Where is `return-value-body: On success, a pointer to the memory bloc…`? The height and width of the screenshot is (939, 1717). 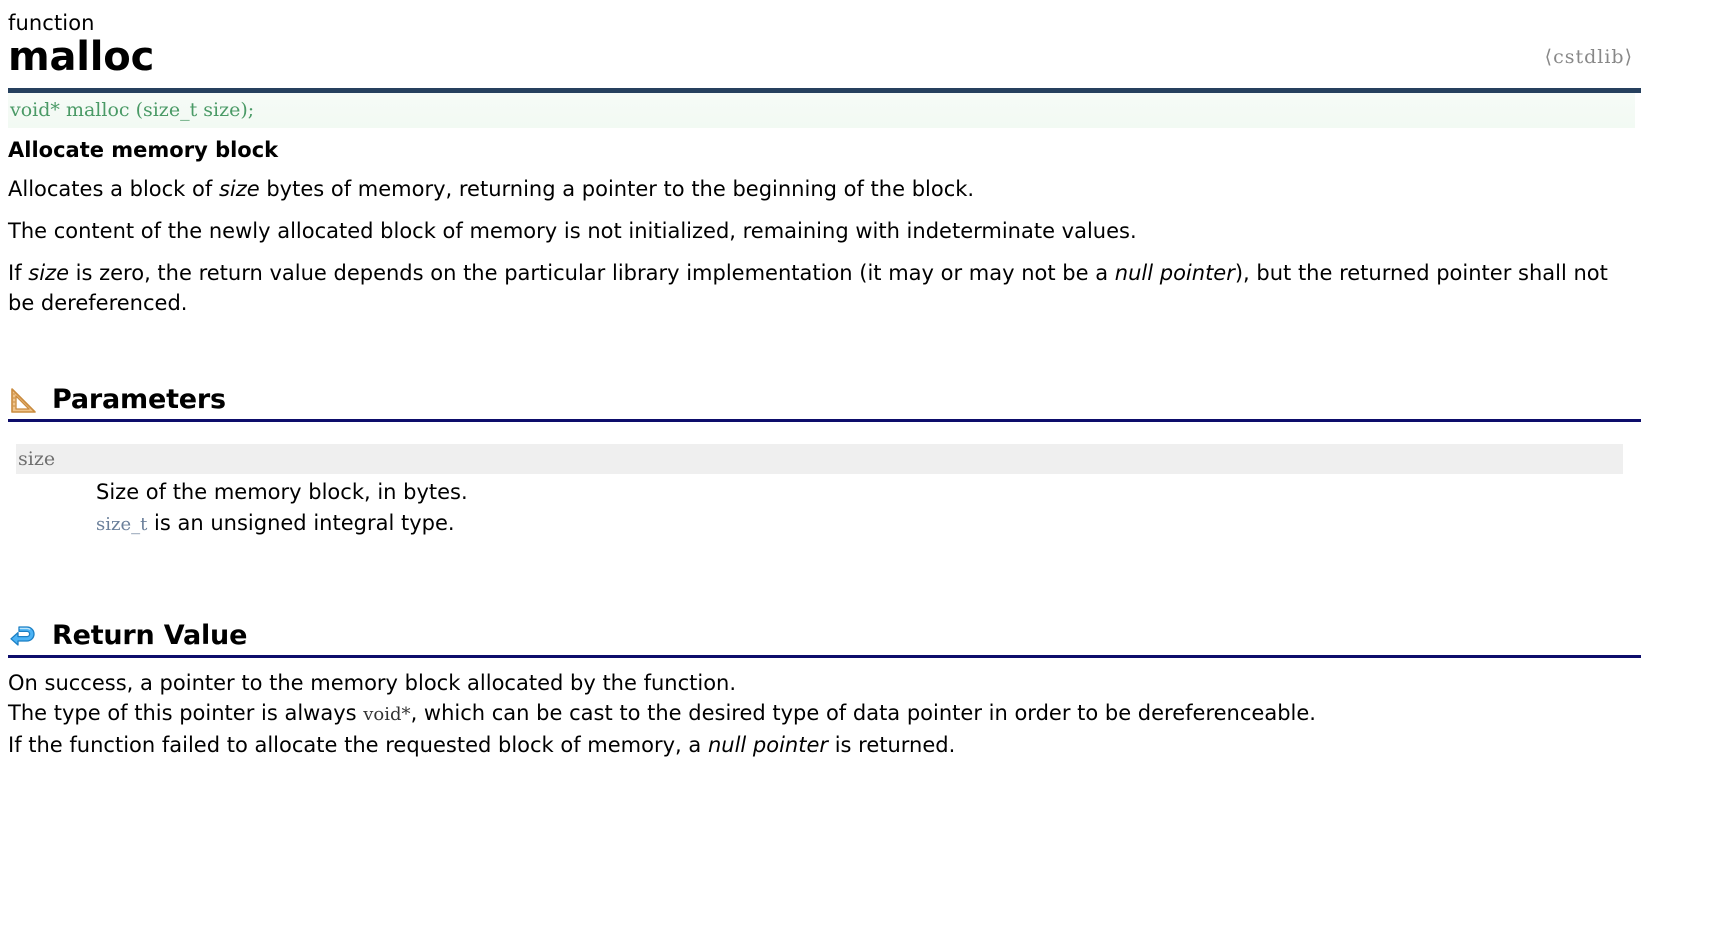
return-value-body: On success, a pointer to the memory bloc… is located at coordinates (820, 714).